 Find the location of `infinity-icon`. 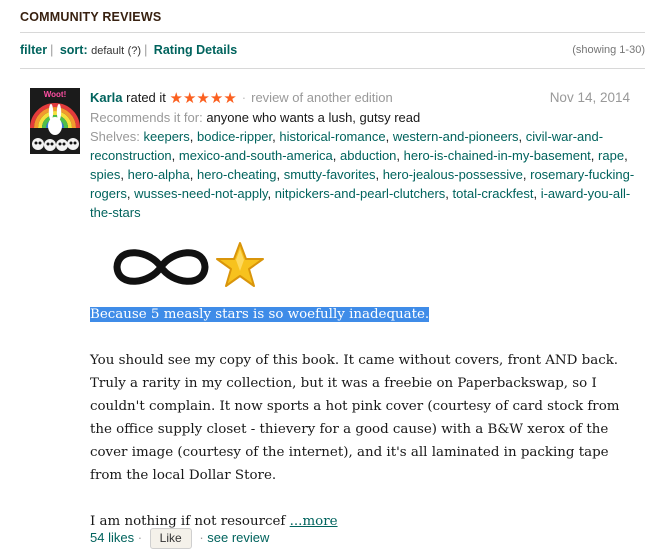

infinity-icon is located at coordinates (161, 267).